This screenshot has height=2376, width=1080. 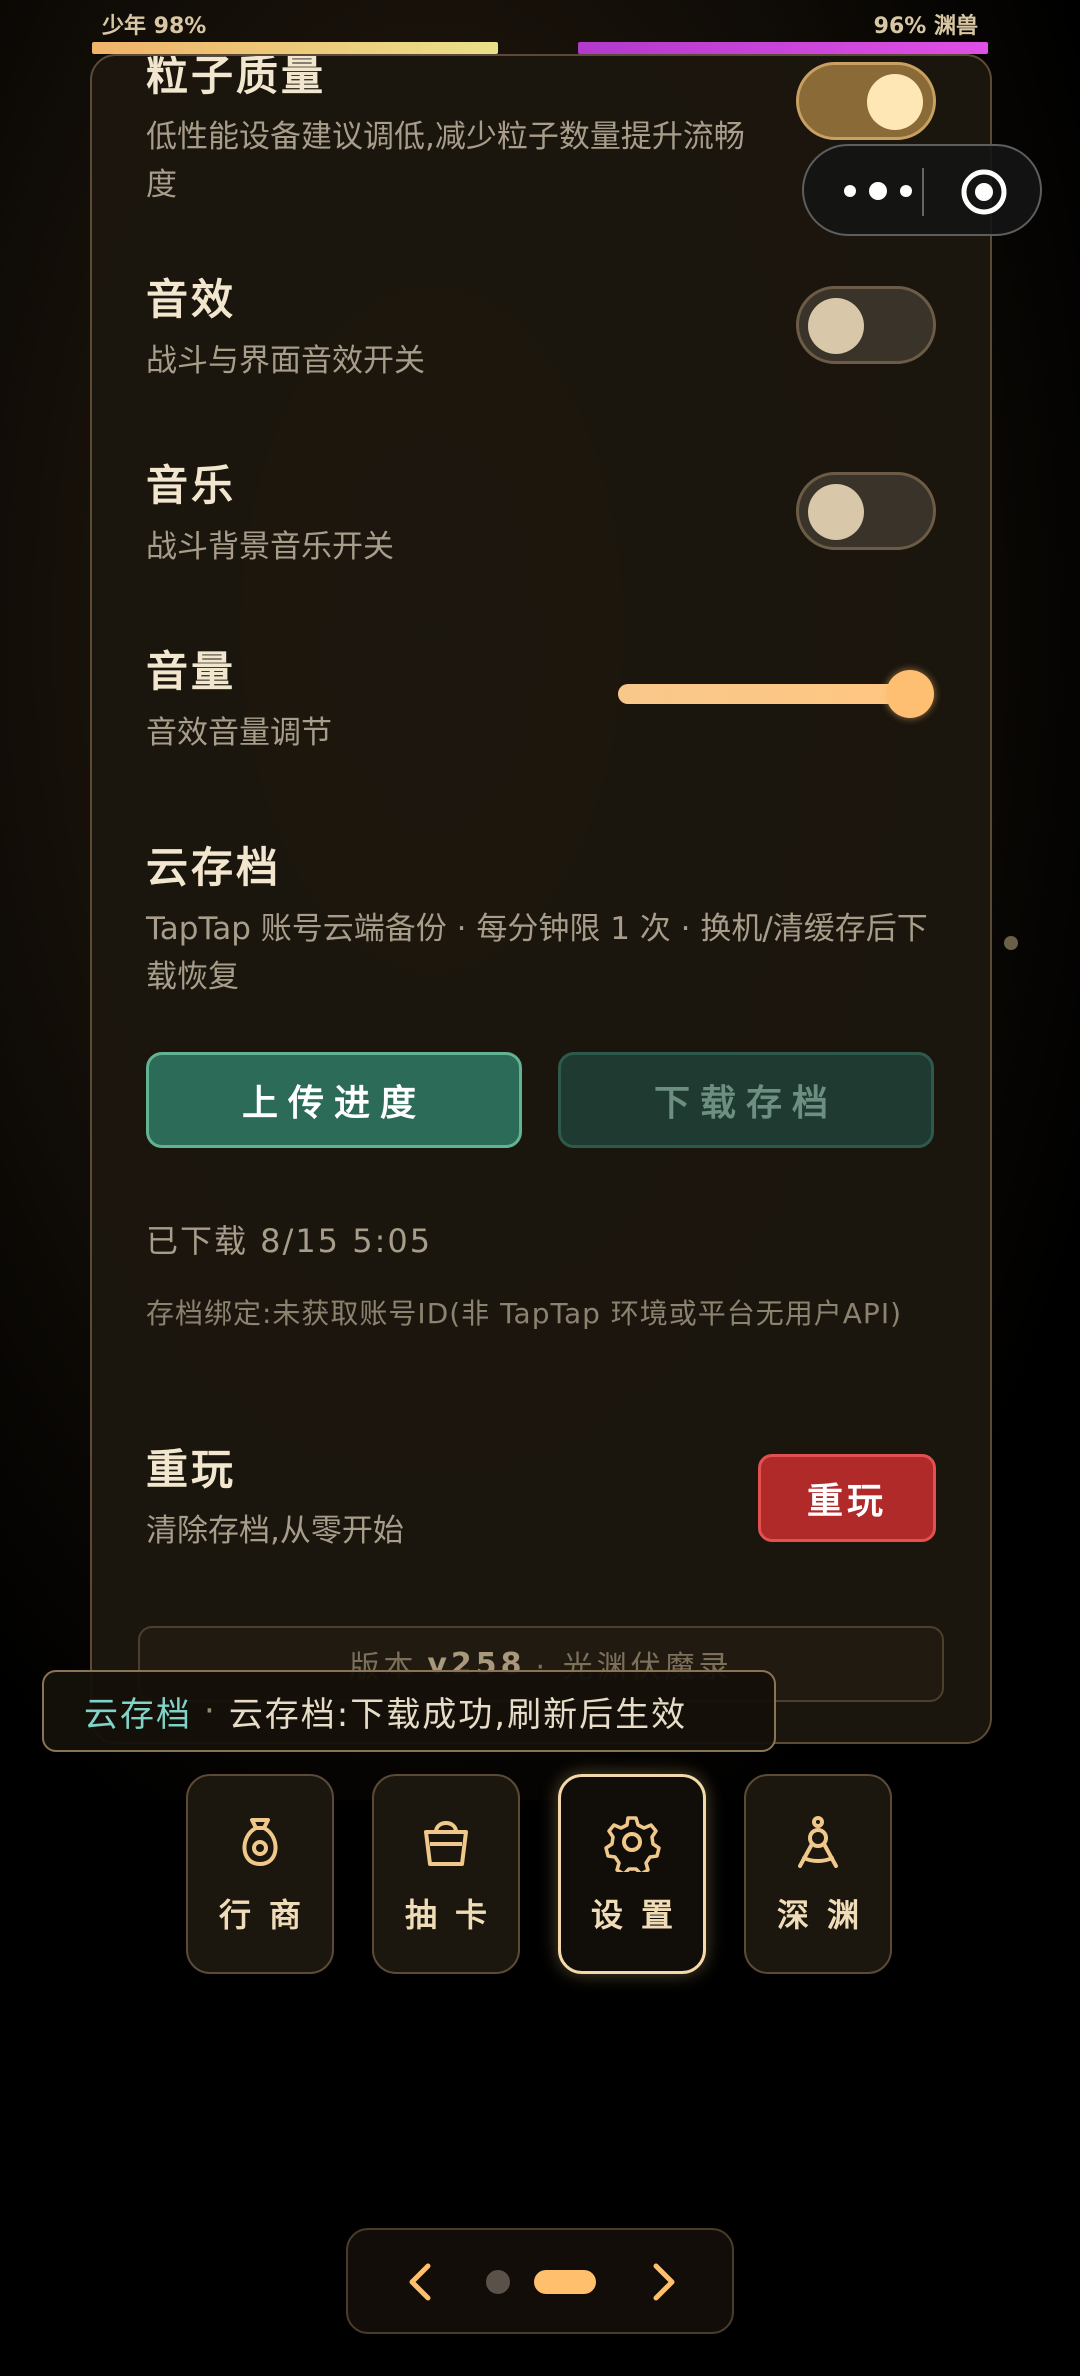 I want to click on particle-quality-toggle, so click(x=866, y=101).